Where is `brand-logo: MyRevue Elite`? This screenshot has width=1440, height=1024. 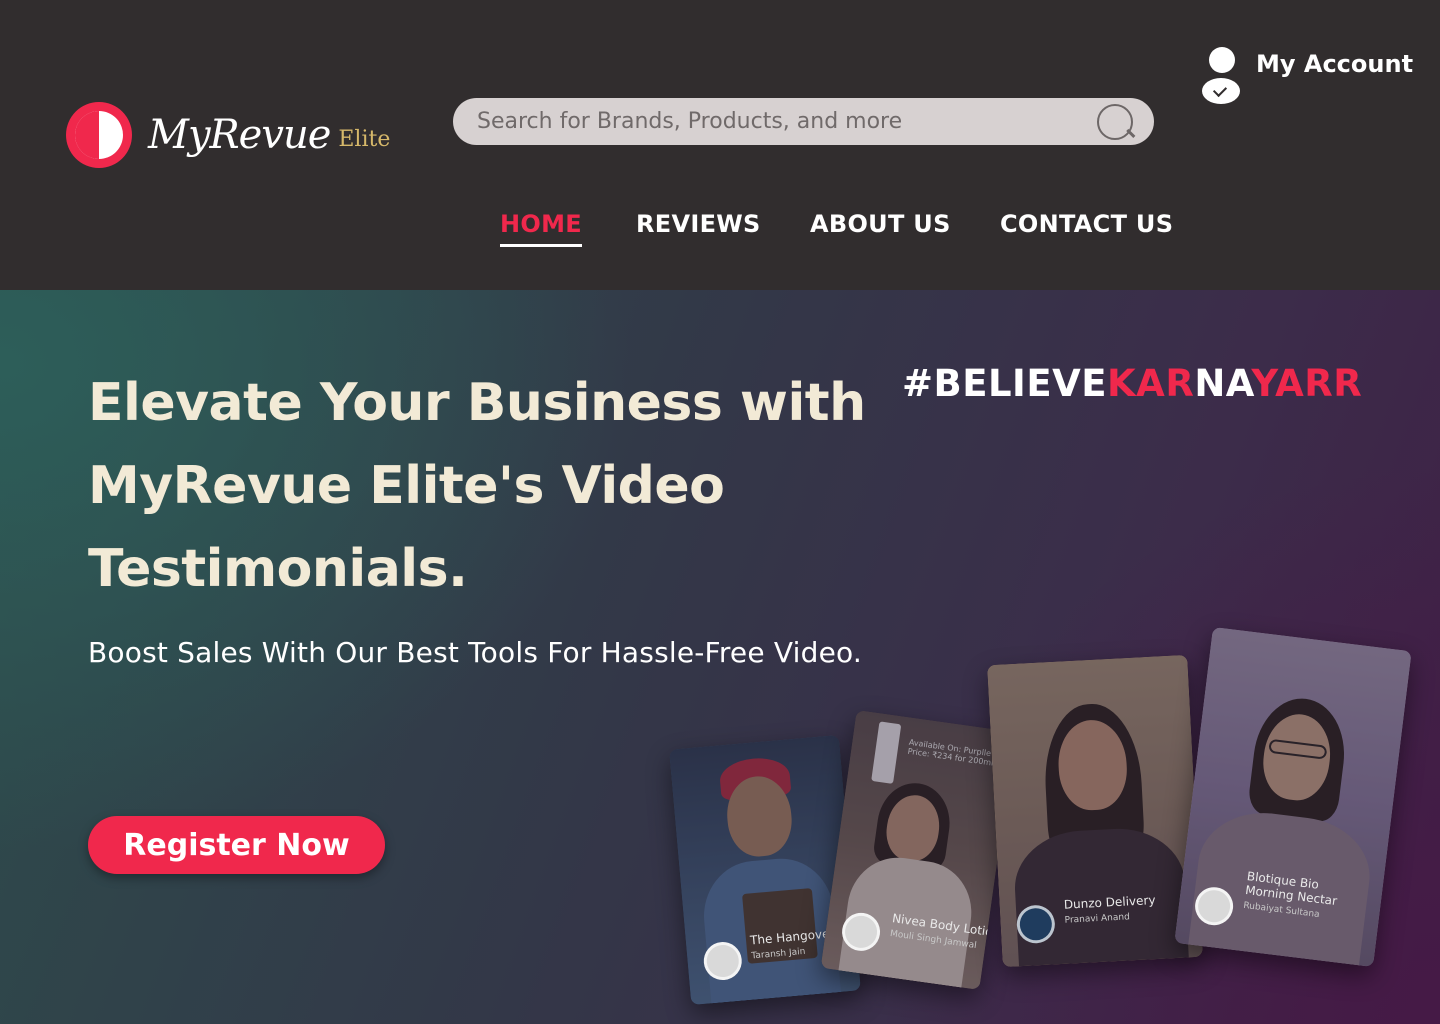
brand-logo: MyRevue Elite is located at coordinates (228, 135).